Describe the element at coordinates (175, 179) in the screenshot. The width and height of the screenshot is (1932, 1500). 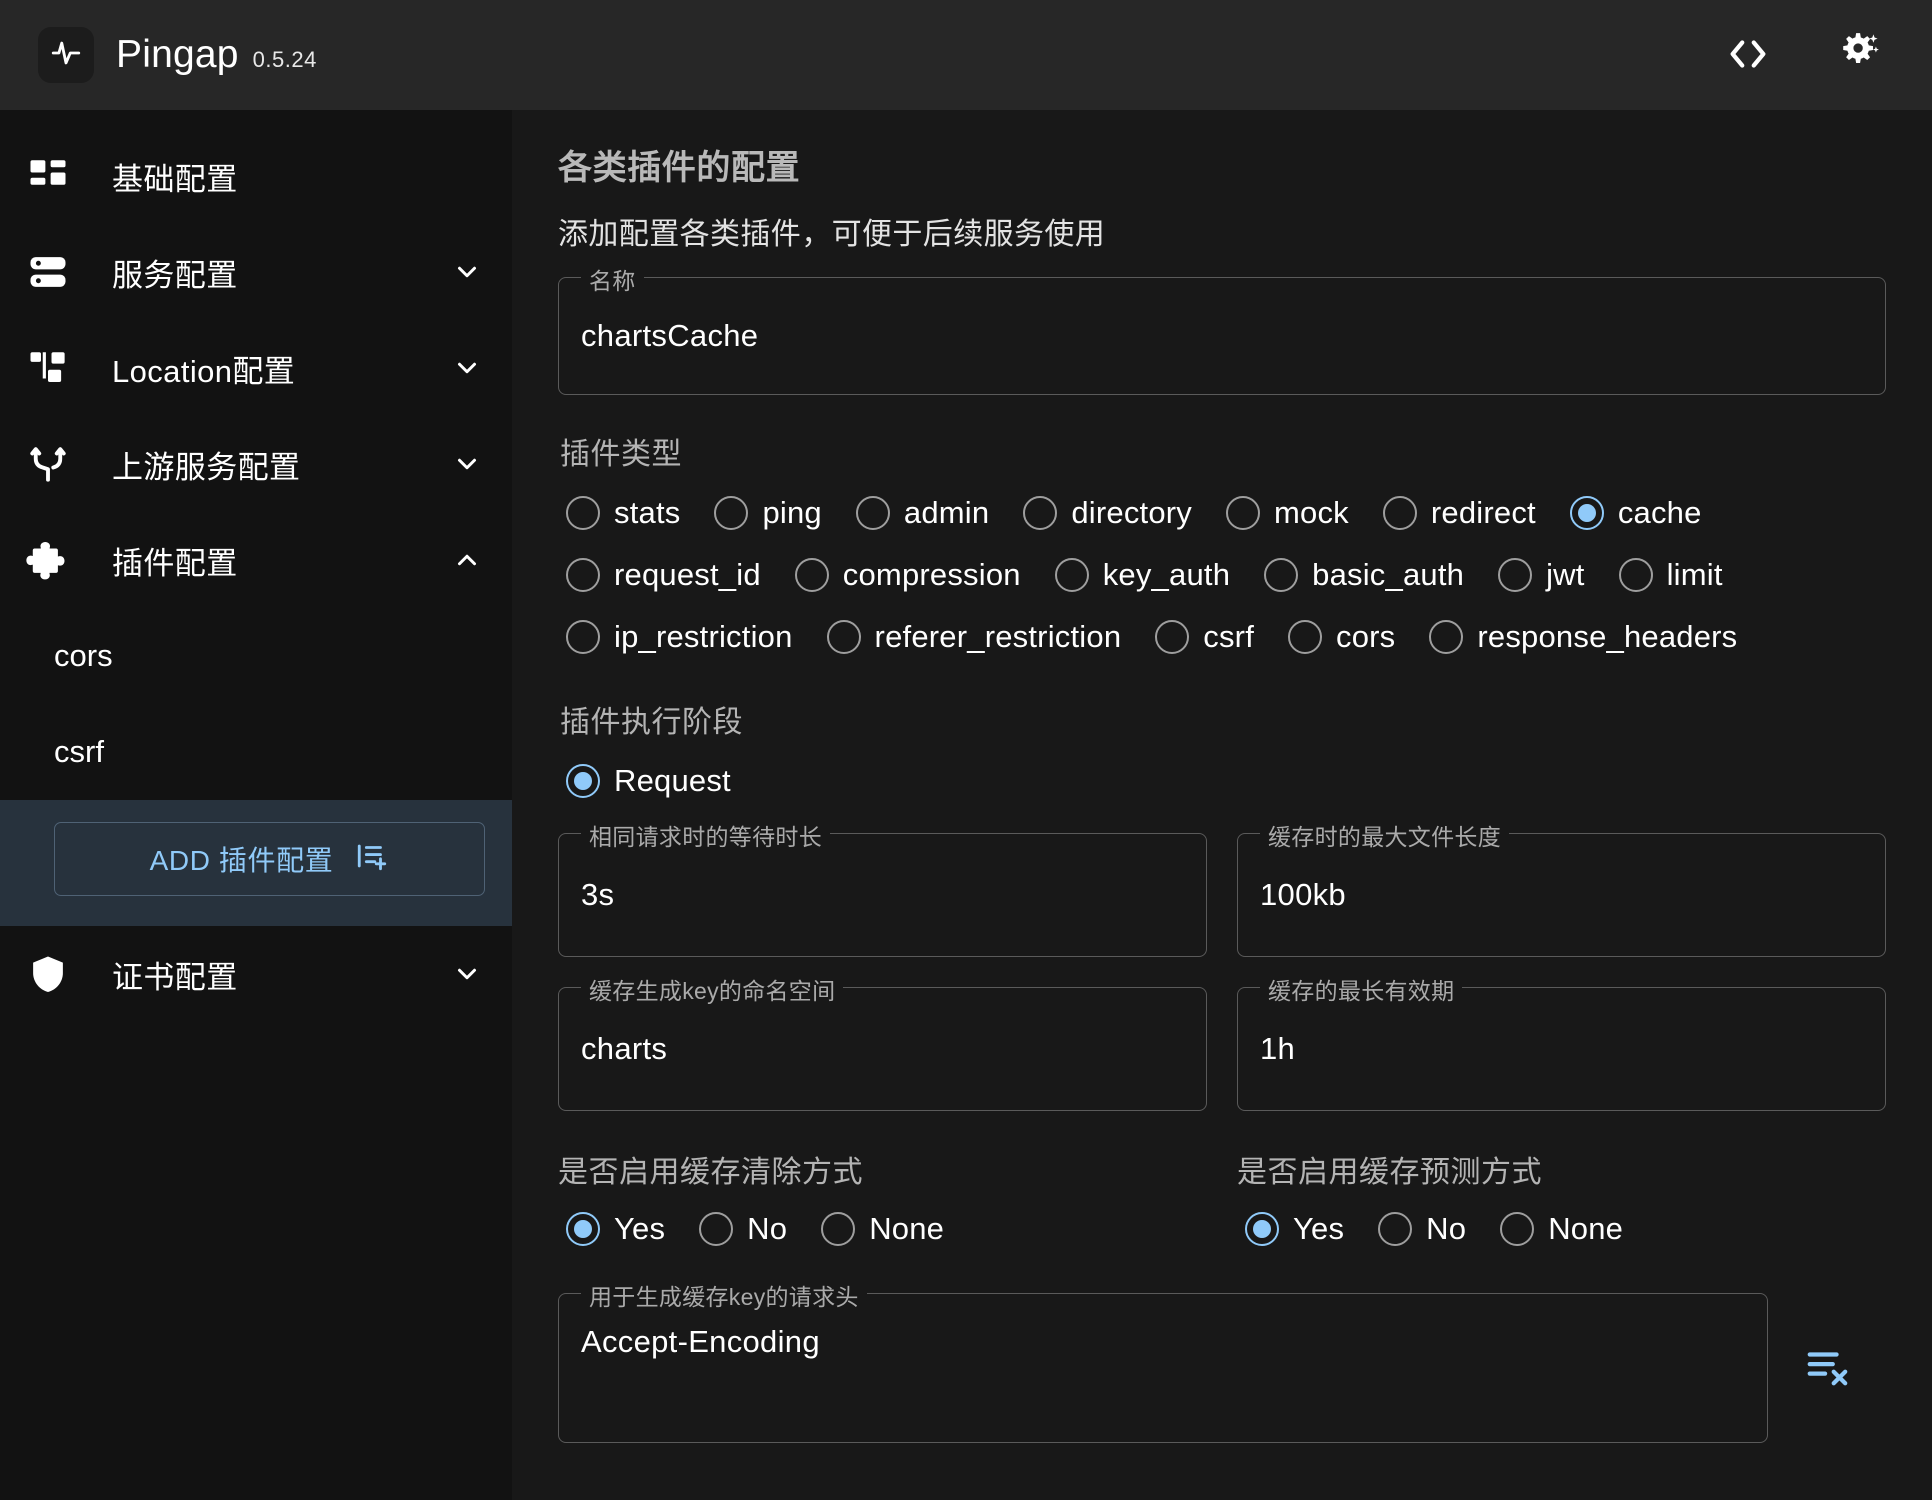
I see `sidebar-item-label: 基础配置` at that location.